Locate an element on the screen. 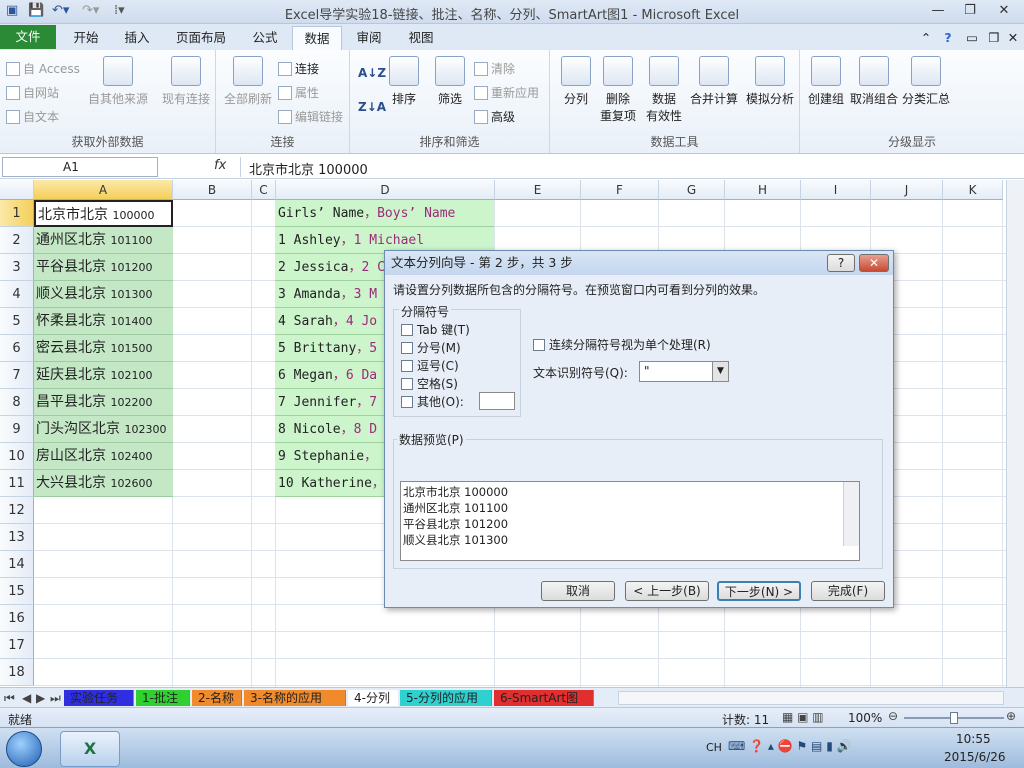 This screenshot has height=768, width=1024. minimize-button: — is located at coordinates (938, 11).